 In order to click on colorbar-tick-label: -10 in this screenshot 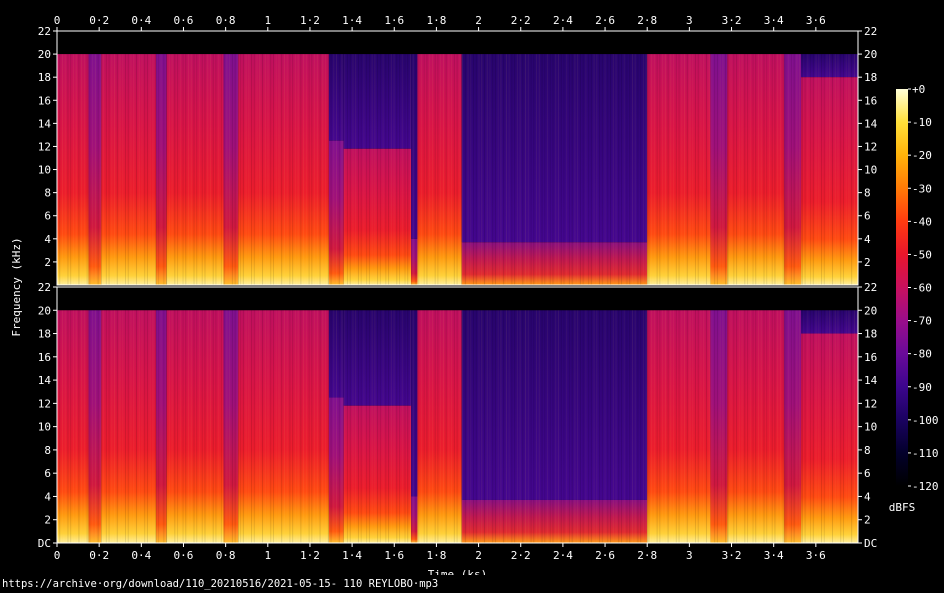, I will do `click(922, 122)`.